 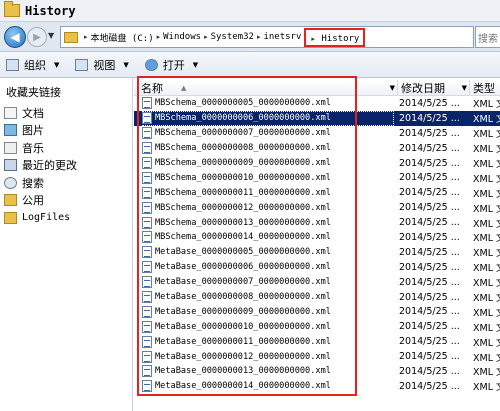 What do you see at coordinates (243, 133) in the screenshot?
I see `file-name: MBSchema_0000000007_0000000000.xml` at bounding box center [243, 133].